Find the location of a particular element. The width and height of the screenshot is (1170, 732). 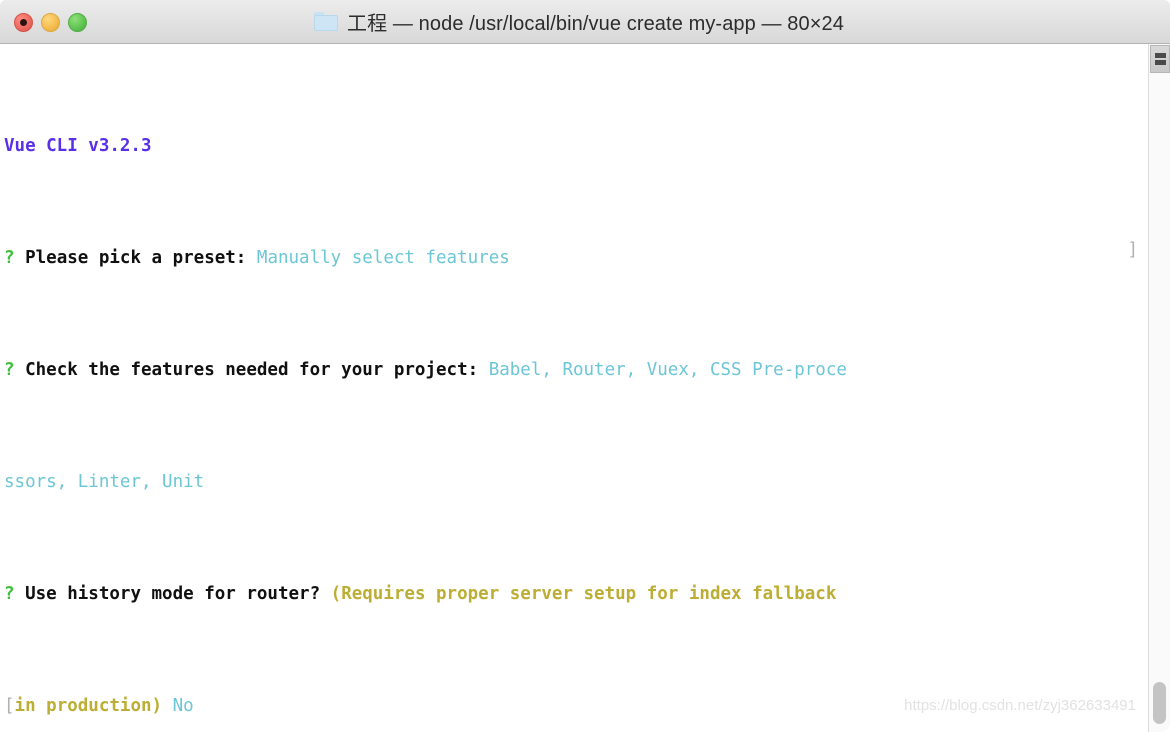

scroll-lines-icon is located at coordinates (1160, 59).